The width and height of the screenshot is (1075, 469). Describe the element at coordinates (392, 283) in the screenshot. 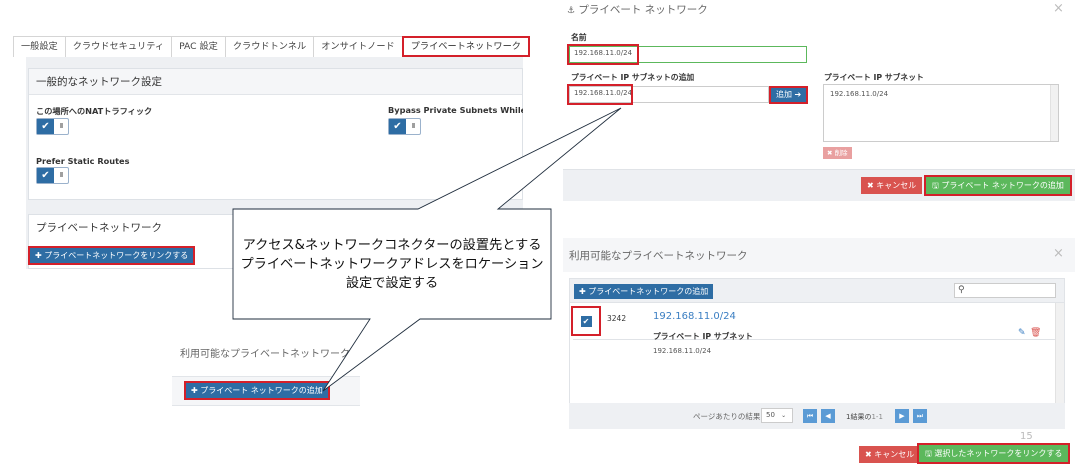

I see `callout-line-3: 設定で設定する` at that location.